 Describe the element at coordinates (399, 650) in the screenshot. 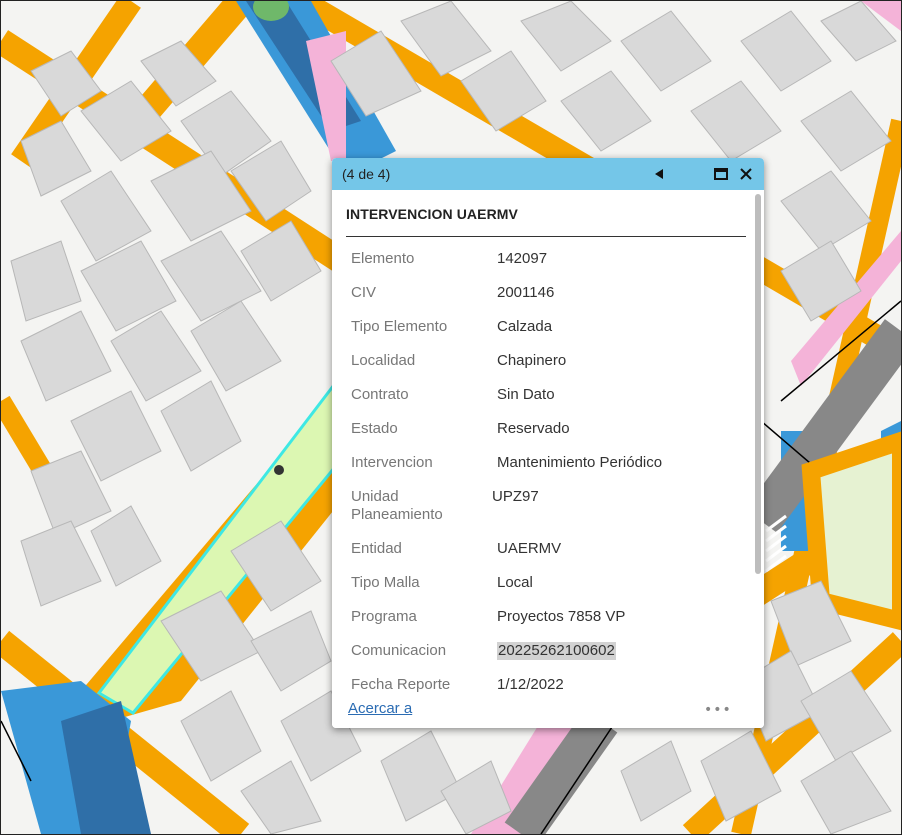

I see `attribute-label: Comunicacion` at that location.